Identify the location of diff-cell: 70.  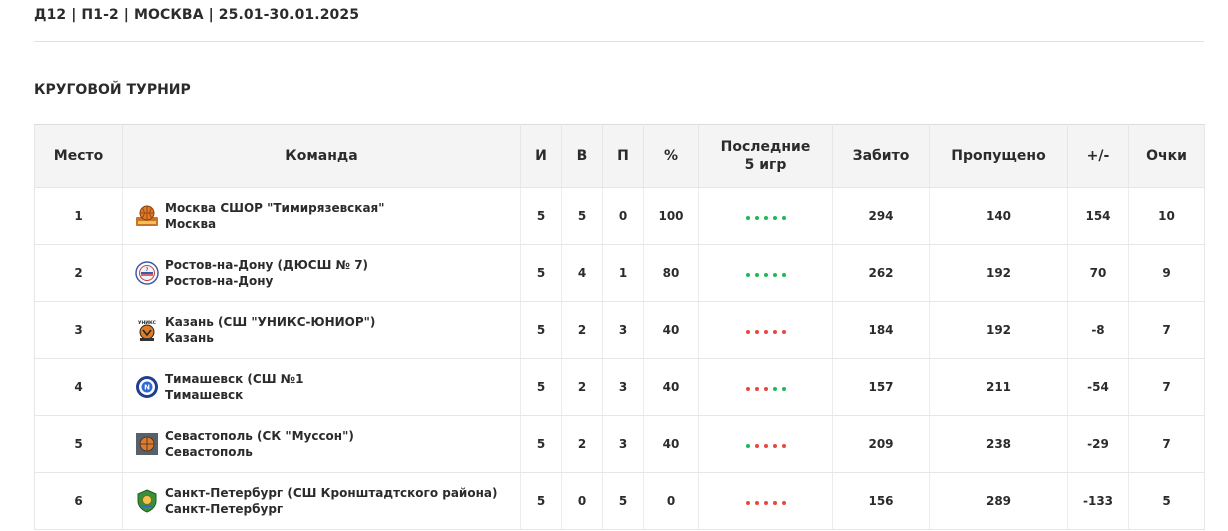
(1098, 273).